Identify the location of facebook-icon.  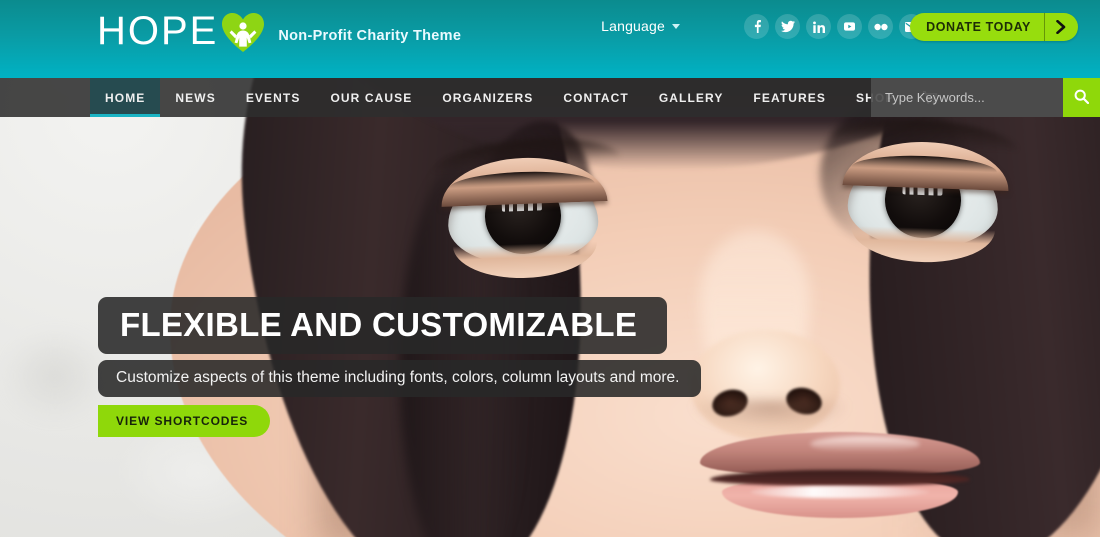
(756, 26).